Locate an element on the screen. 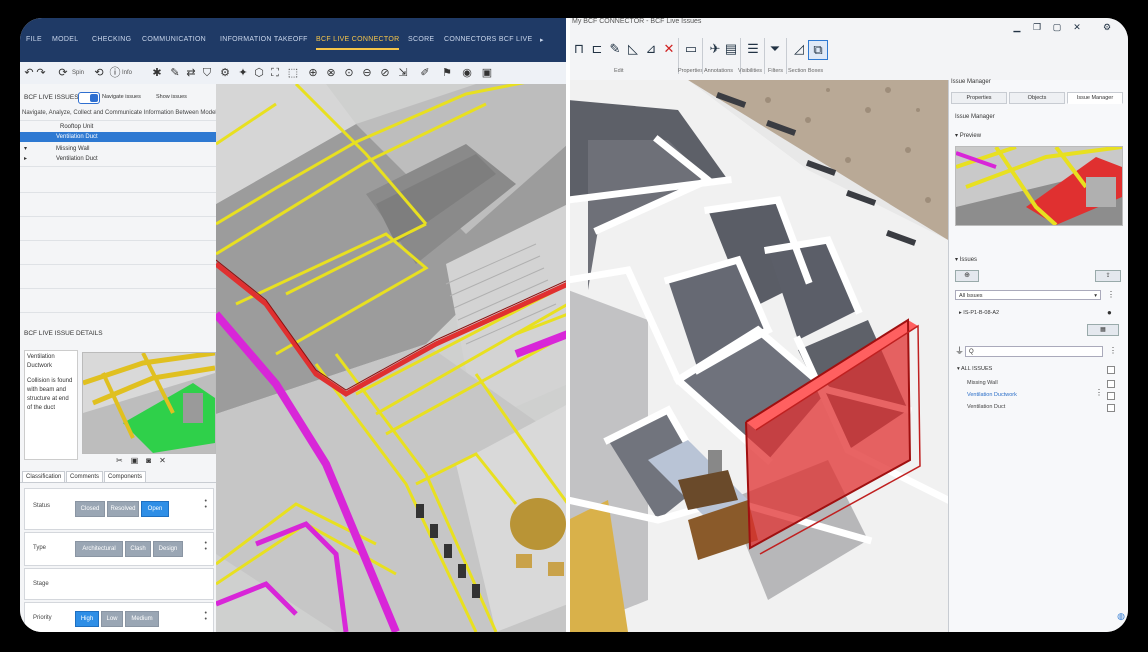 The image size is (1148, 652). camera-icon: ◙ is located at coordinates (152, 460).